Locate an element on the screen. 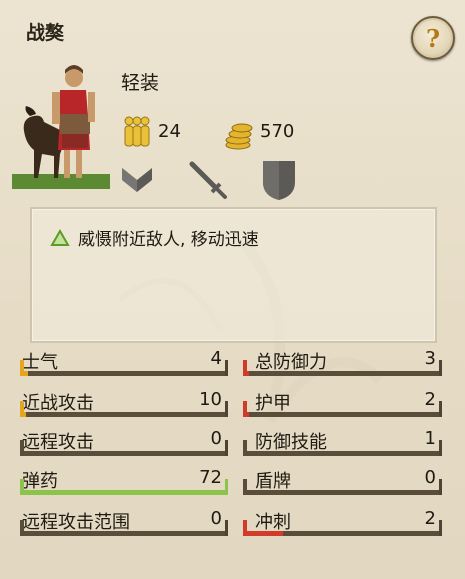 The height and width of the screenshot is (579, 465). stat-value: 10 is located at coordinates (210, 399).